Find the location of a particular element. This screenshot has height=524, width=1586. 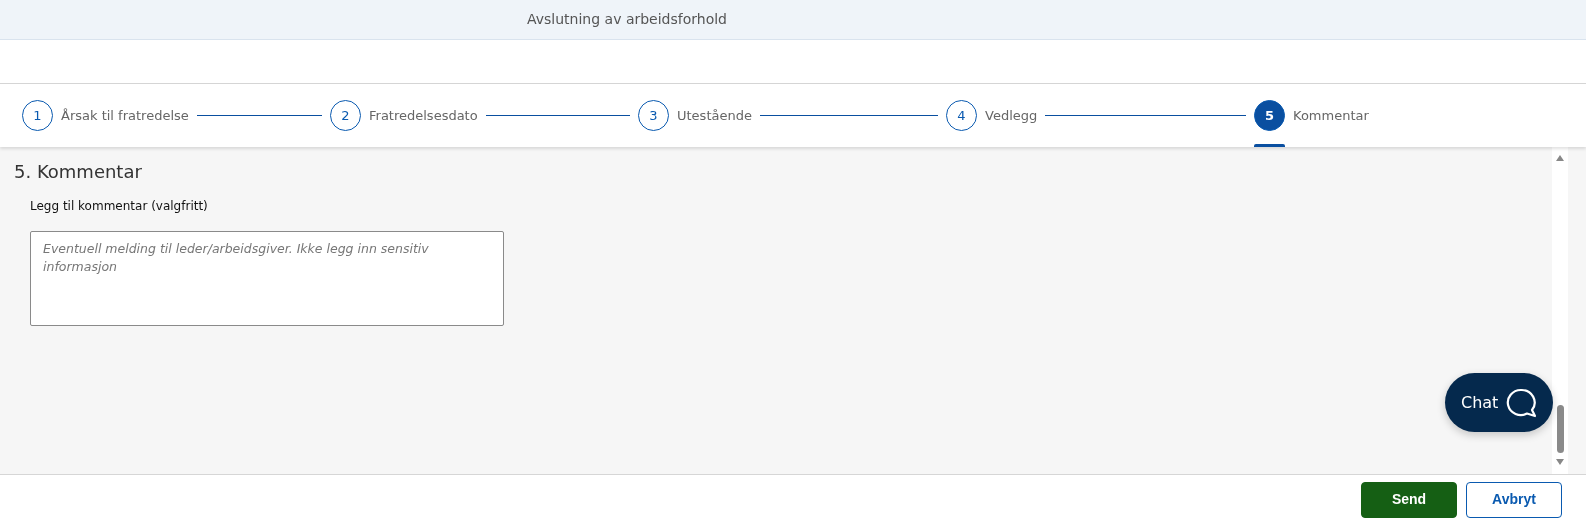

cancel-button: Avbryt is located at coordinates (1514, 499).